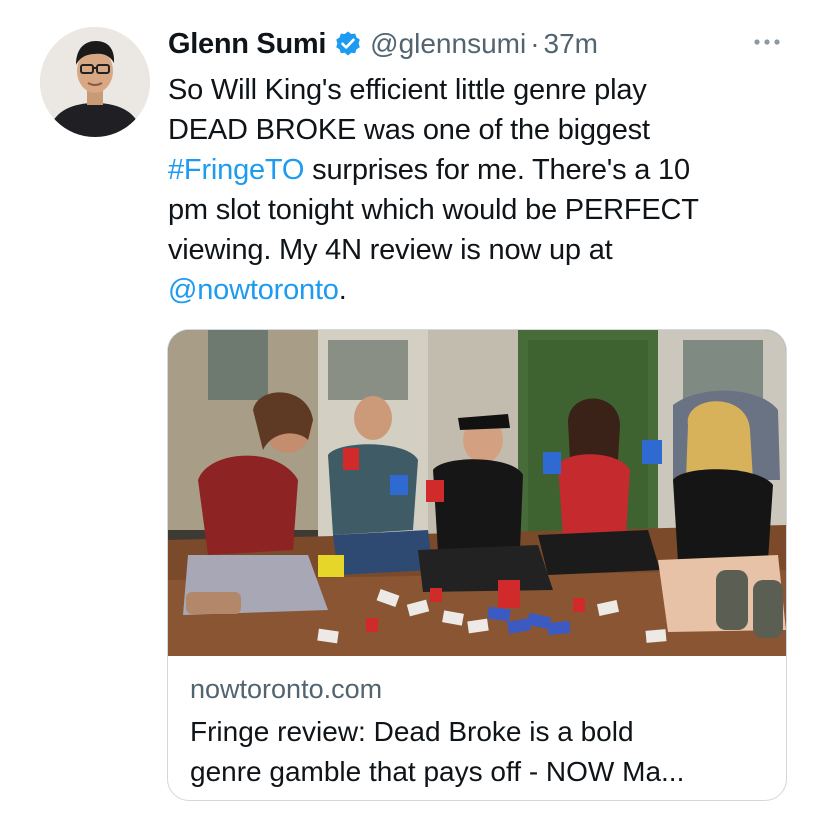 Image resolution: width=827 pixels, height=815 pixels. I want to click on hashtag-link: #FringeTO, so click(236, 170).